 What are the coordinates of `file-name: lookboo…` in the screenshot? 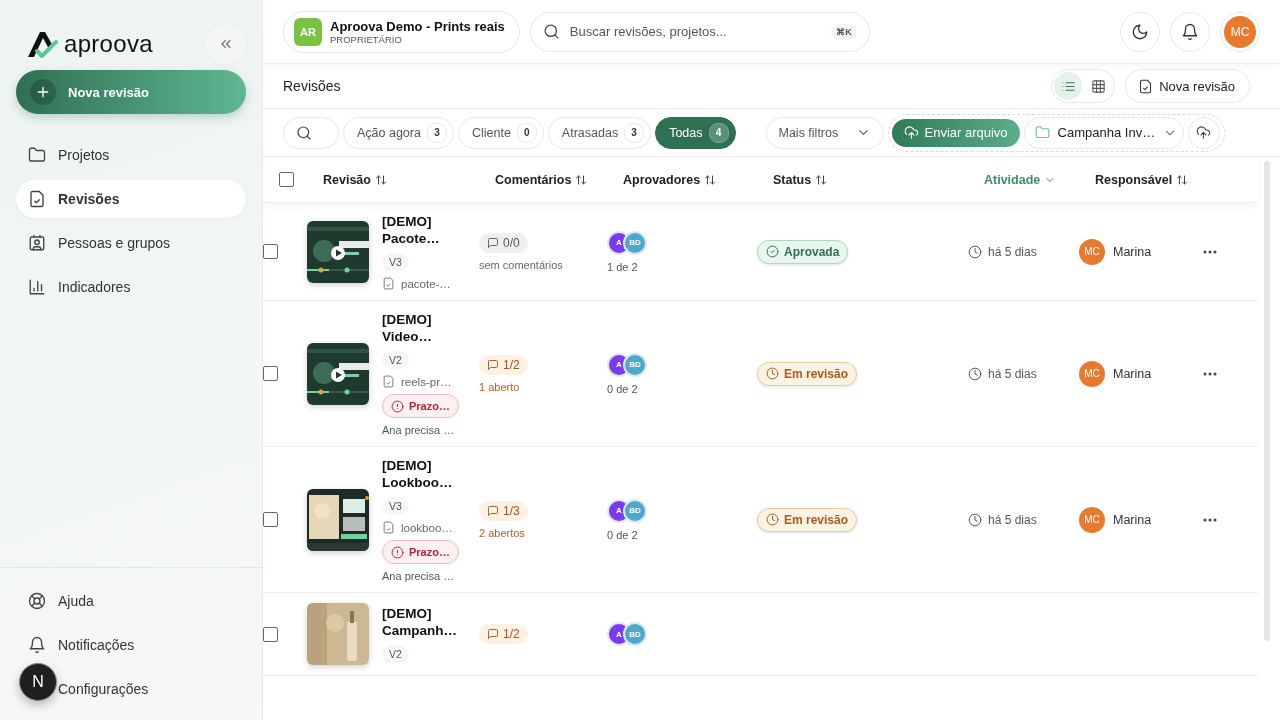 It's located at (427, 527).